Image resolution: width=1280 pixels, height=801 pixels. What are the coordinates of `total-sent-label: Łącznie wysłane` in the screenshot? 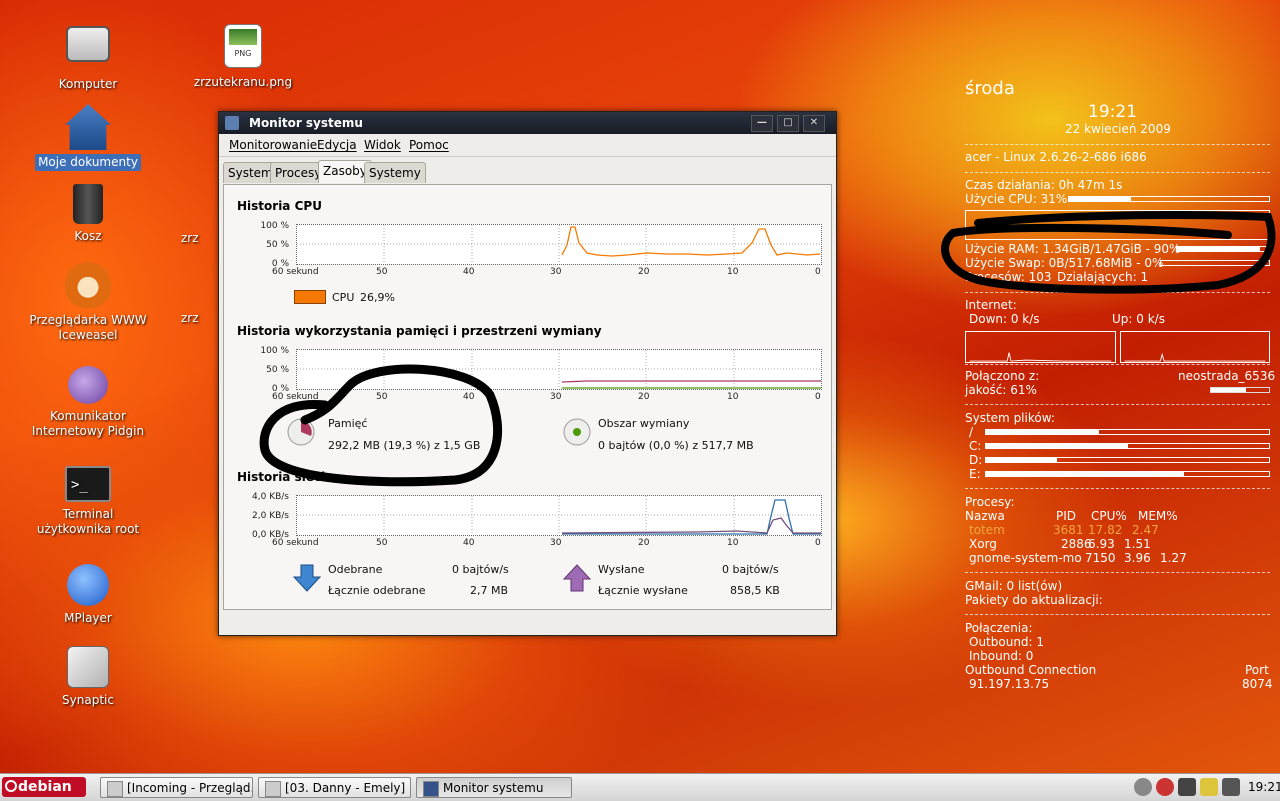 It's located at (643, 590).